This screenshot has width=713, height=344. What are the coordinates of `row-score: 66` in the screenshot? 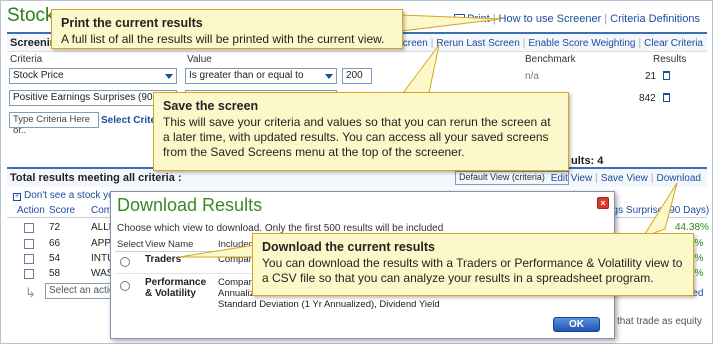 It's located at (55, 243).